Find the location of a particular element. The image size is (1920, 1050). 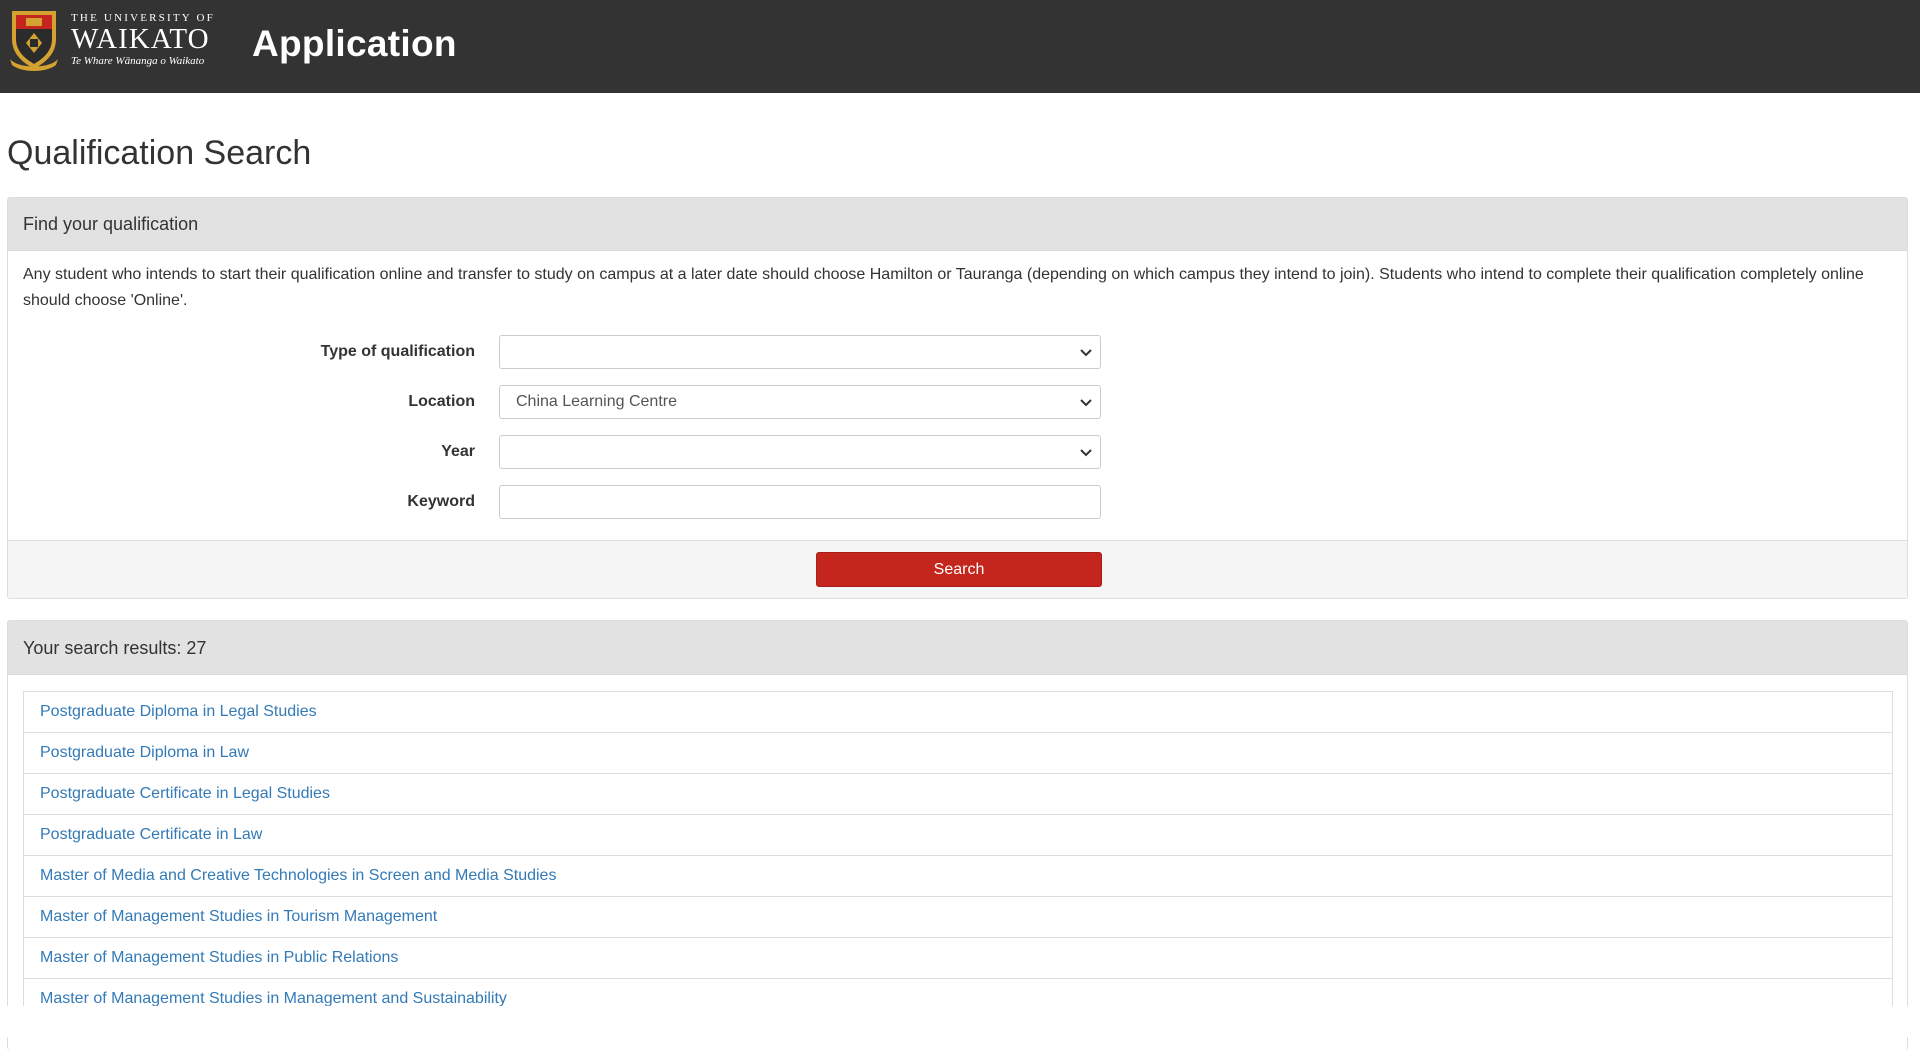

results-heading: Your search results: 27 is located at coordinates (957, 648).